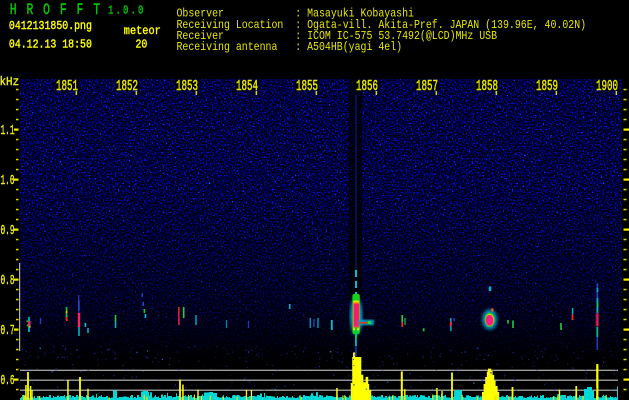 The height and width of the screenshot is (400, 629). Describe the element at coordinates (9, 82) in the screenshot. I see `svg-text: kHz` at that location.